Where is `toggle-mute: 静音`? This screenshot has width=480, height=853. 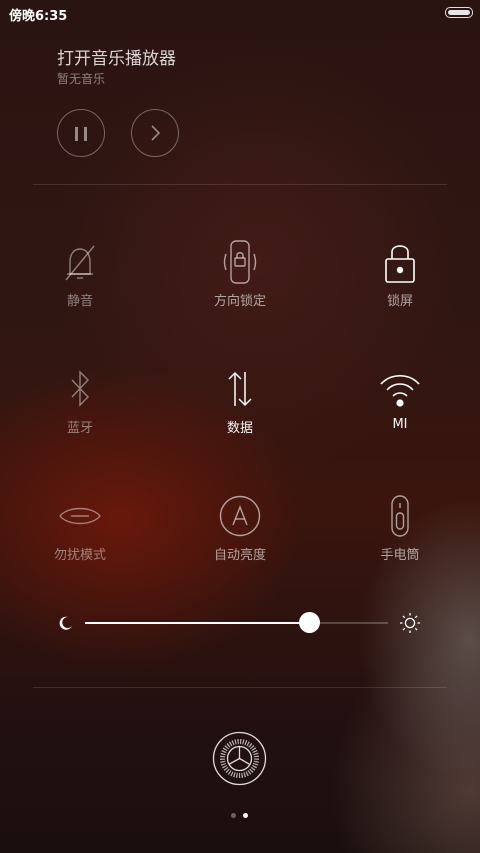 toggle-mute: 静音 is located at coordinates (80, 274).